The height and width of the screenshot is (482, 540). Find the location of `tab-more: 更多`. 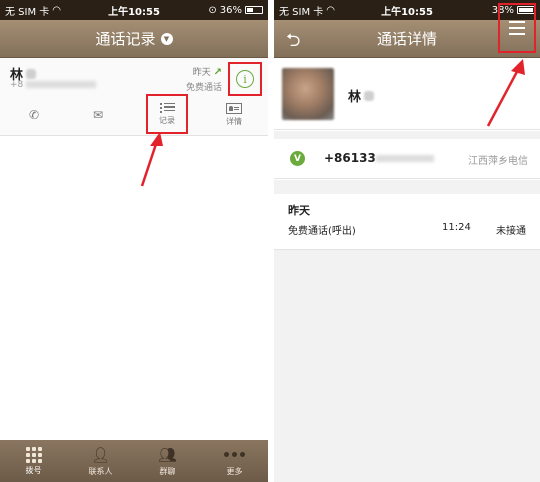

tab-more: 更多 is located at coordinates (235, 461).